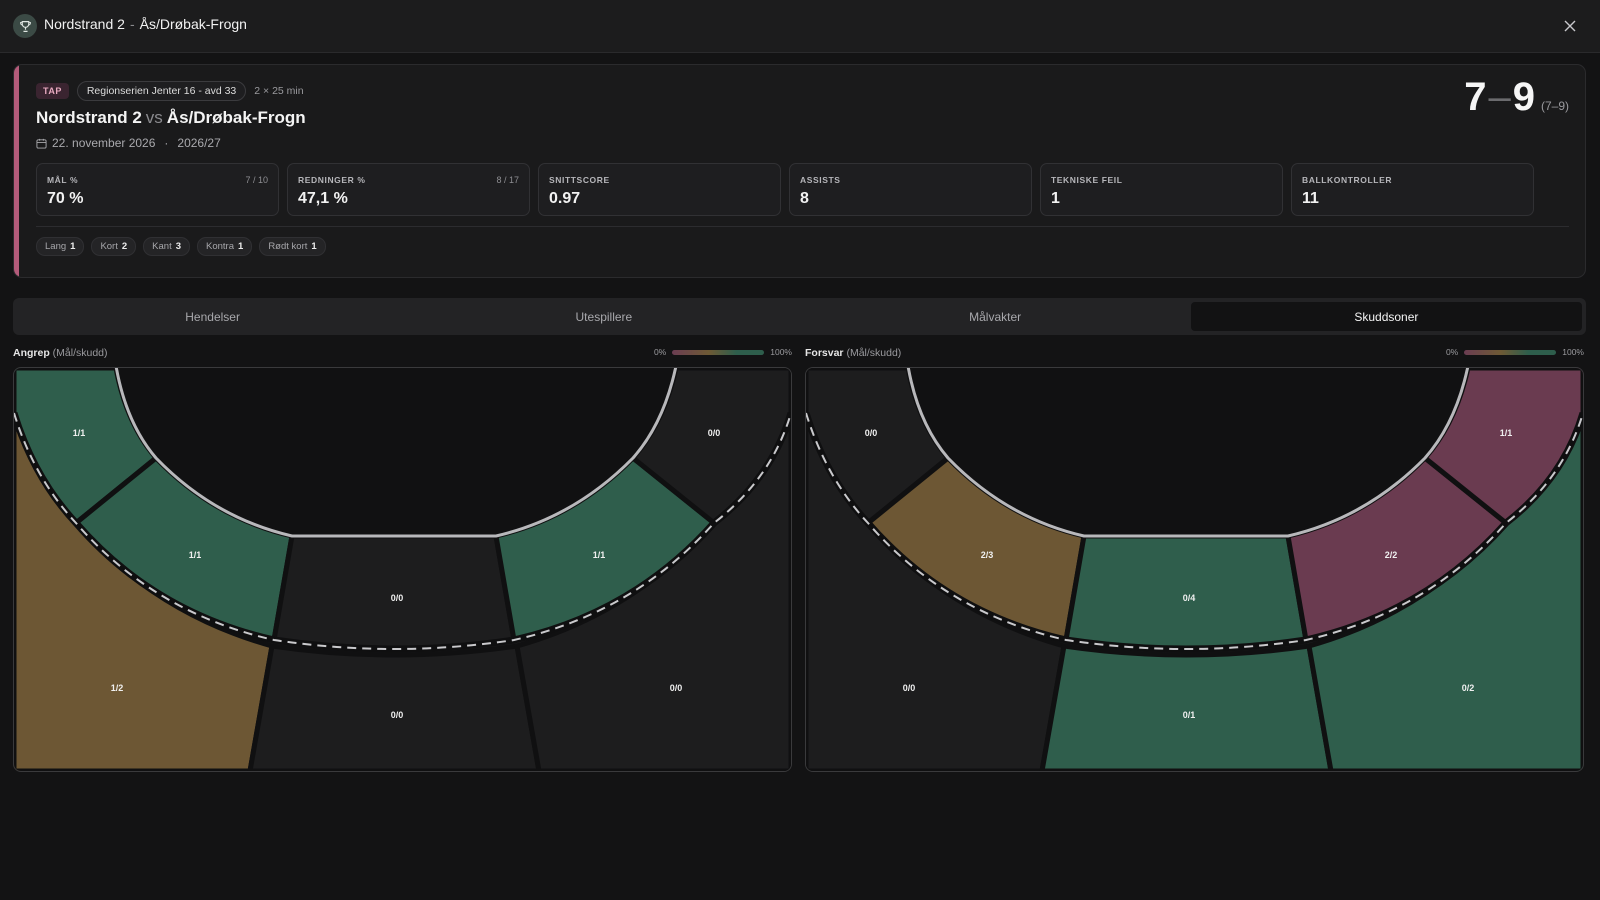 The image size is (1600, 900). Describe the element at coordinates (117, 688) in the screenshot. I see `zone-label-attack-left-long: 1/2` at that location.